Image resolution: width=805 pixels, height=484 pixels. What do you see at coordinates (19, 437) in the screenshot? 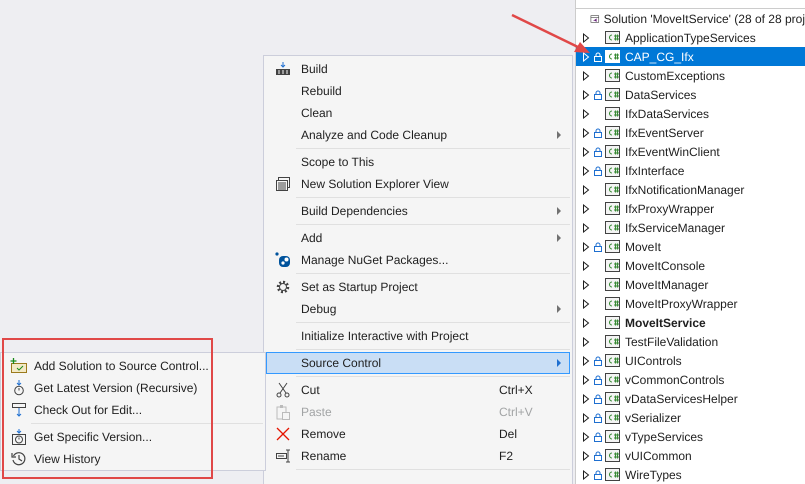
I see `stopwatch-icon` at bounding box center [19, 437].